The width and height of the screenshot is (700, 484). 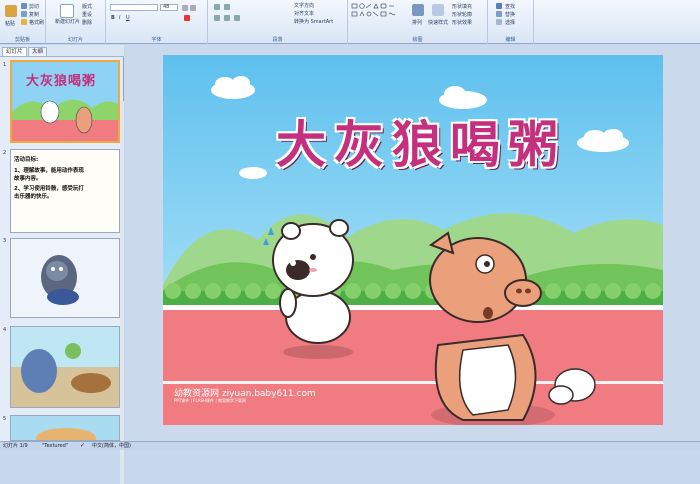 What do you see at coordinates (462, 14) in the screenshot?
I see `shape-outline-button: 形状轮廓` at bounding box center [462, 14].